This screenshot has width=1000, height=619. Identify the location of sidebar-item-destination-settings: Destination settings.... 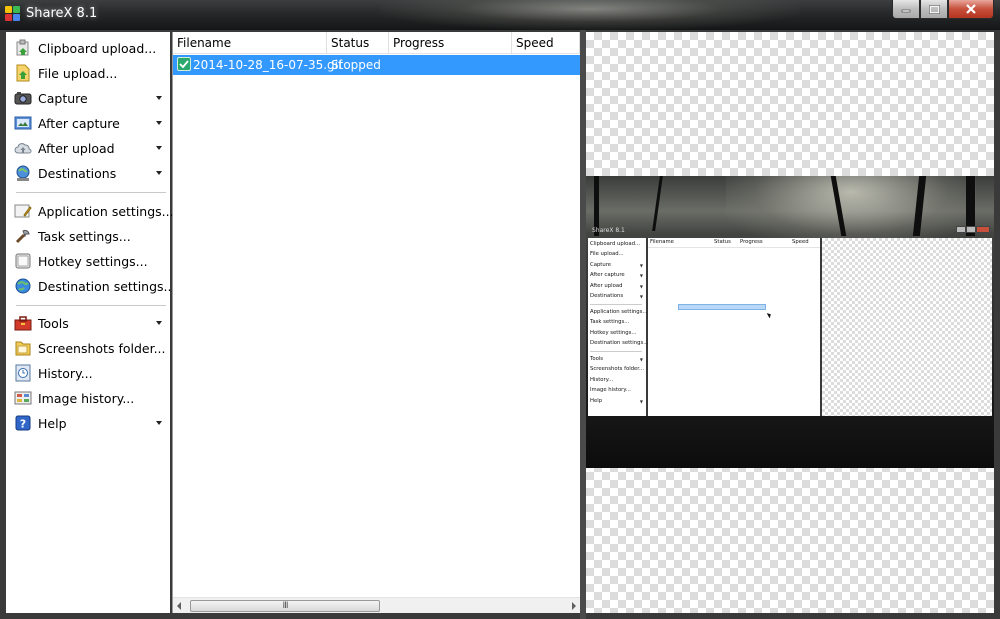
(92, 286).